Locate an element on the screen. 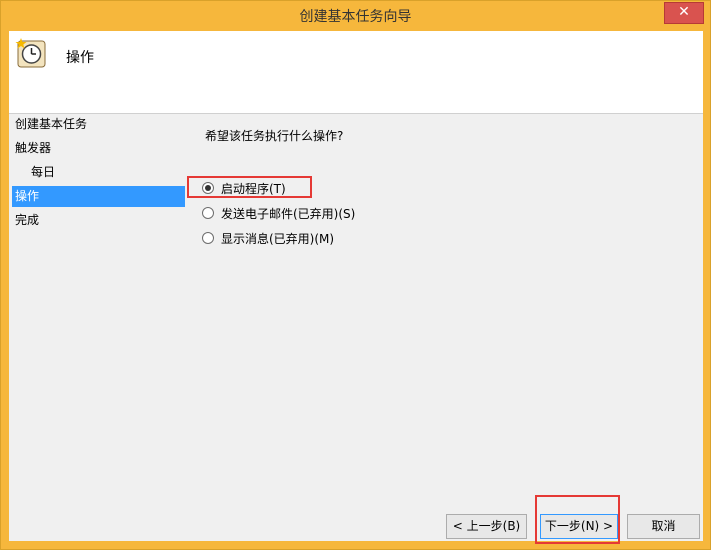  back-button: < 上一步(B) is located at coordinates (486, 526).